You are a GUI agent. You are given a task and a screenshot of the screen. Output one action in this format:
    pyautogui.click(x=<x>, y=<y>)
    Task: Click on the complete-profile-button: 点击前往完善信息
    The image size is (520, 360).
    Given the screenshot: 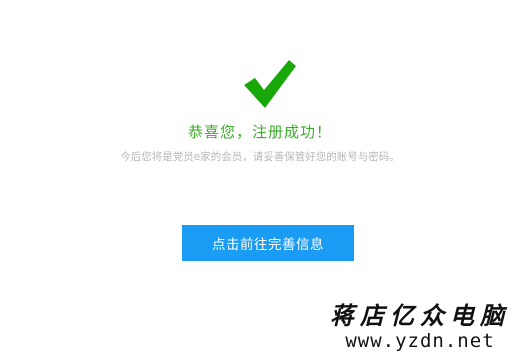 What is the action you would take?
    pyautogui.click(x=268, y=243)
    